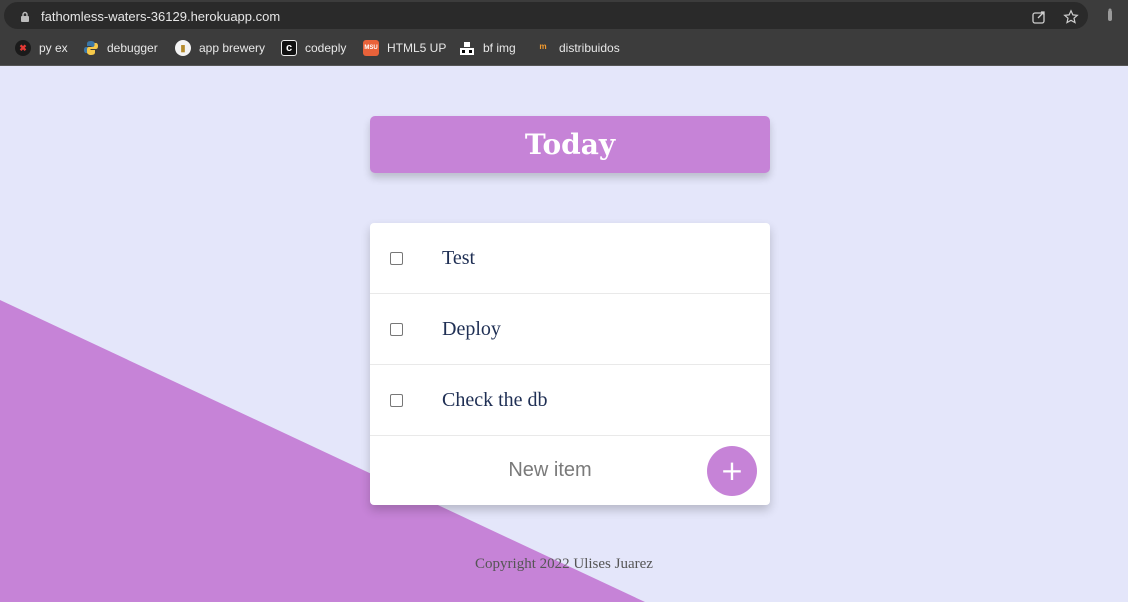 The width and height of the screenshot is (1128, 602). I want to click on url-text: fathomless-waters-36129.herokuapp.com, so click(161, 16).